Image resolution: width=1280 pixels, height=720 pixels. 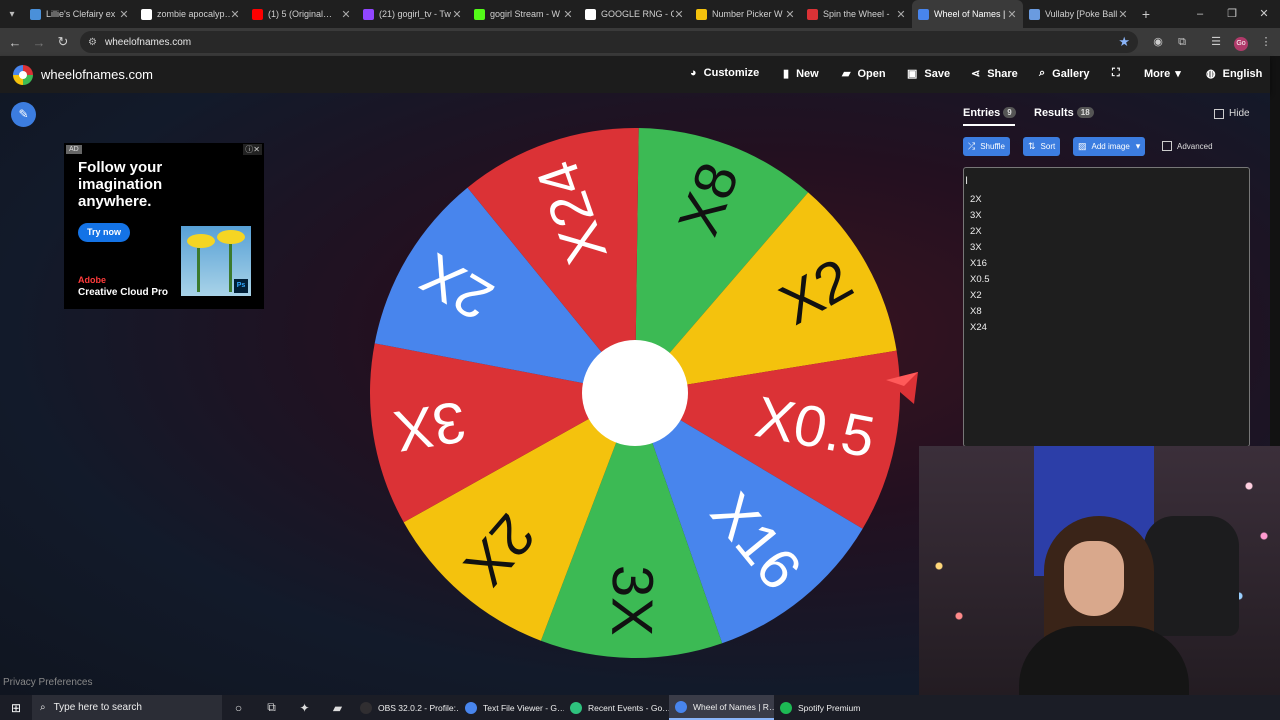 What do you see at coordinates (1124, 42) in the screenshot?
I see `bookmark-star-icon: ★` at bounding box center [1124, 42].